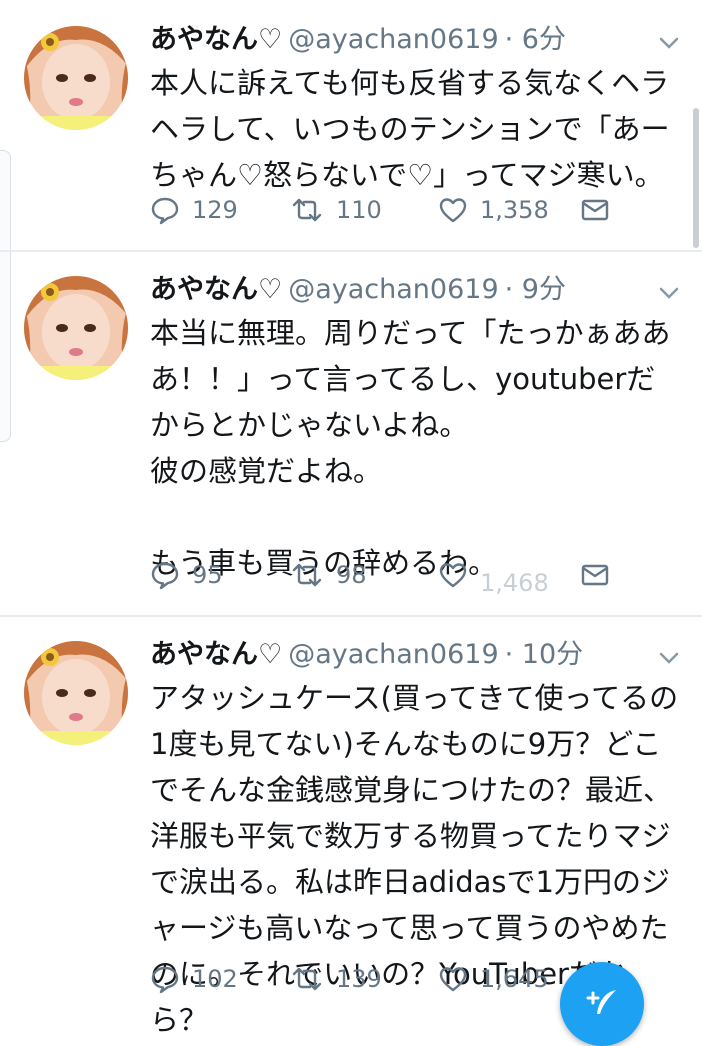  What do you see at coordinates (215, 210) in the screenshot?
I see `reply-count: 129` at bounding box center [215, 210].